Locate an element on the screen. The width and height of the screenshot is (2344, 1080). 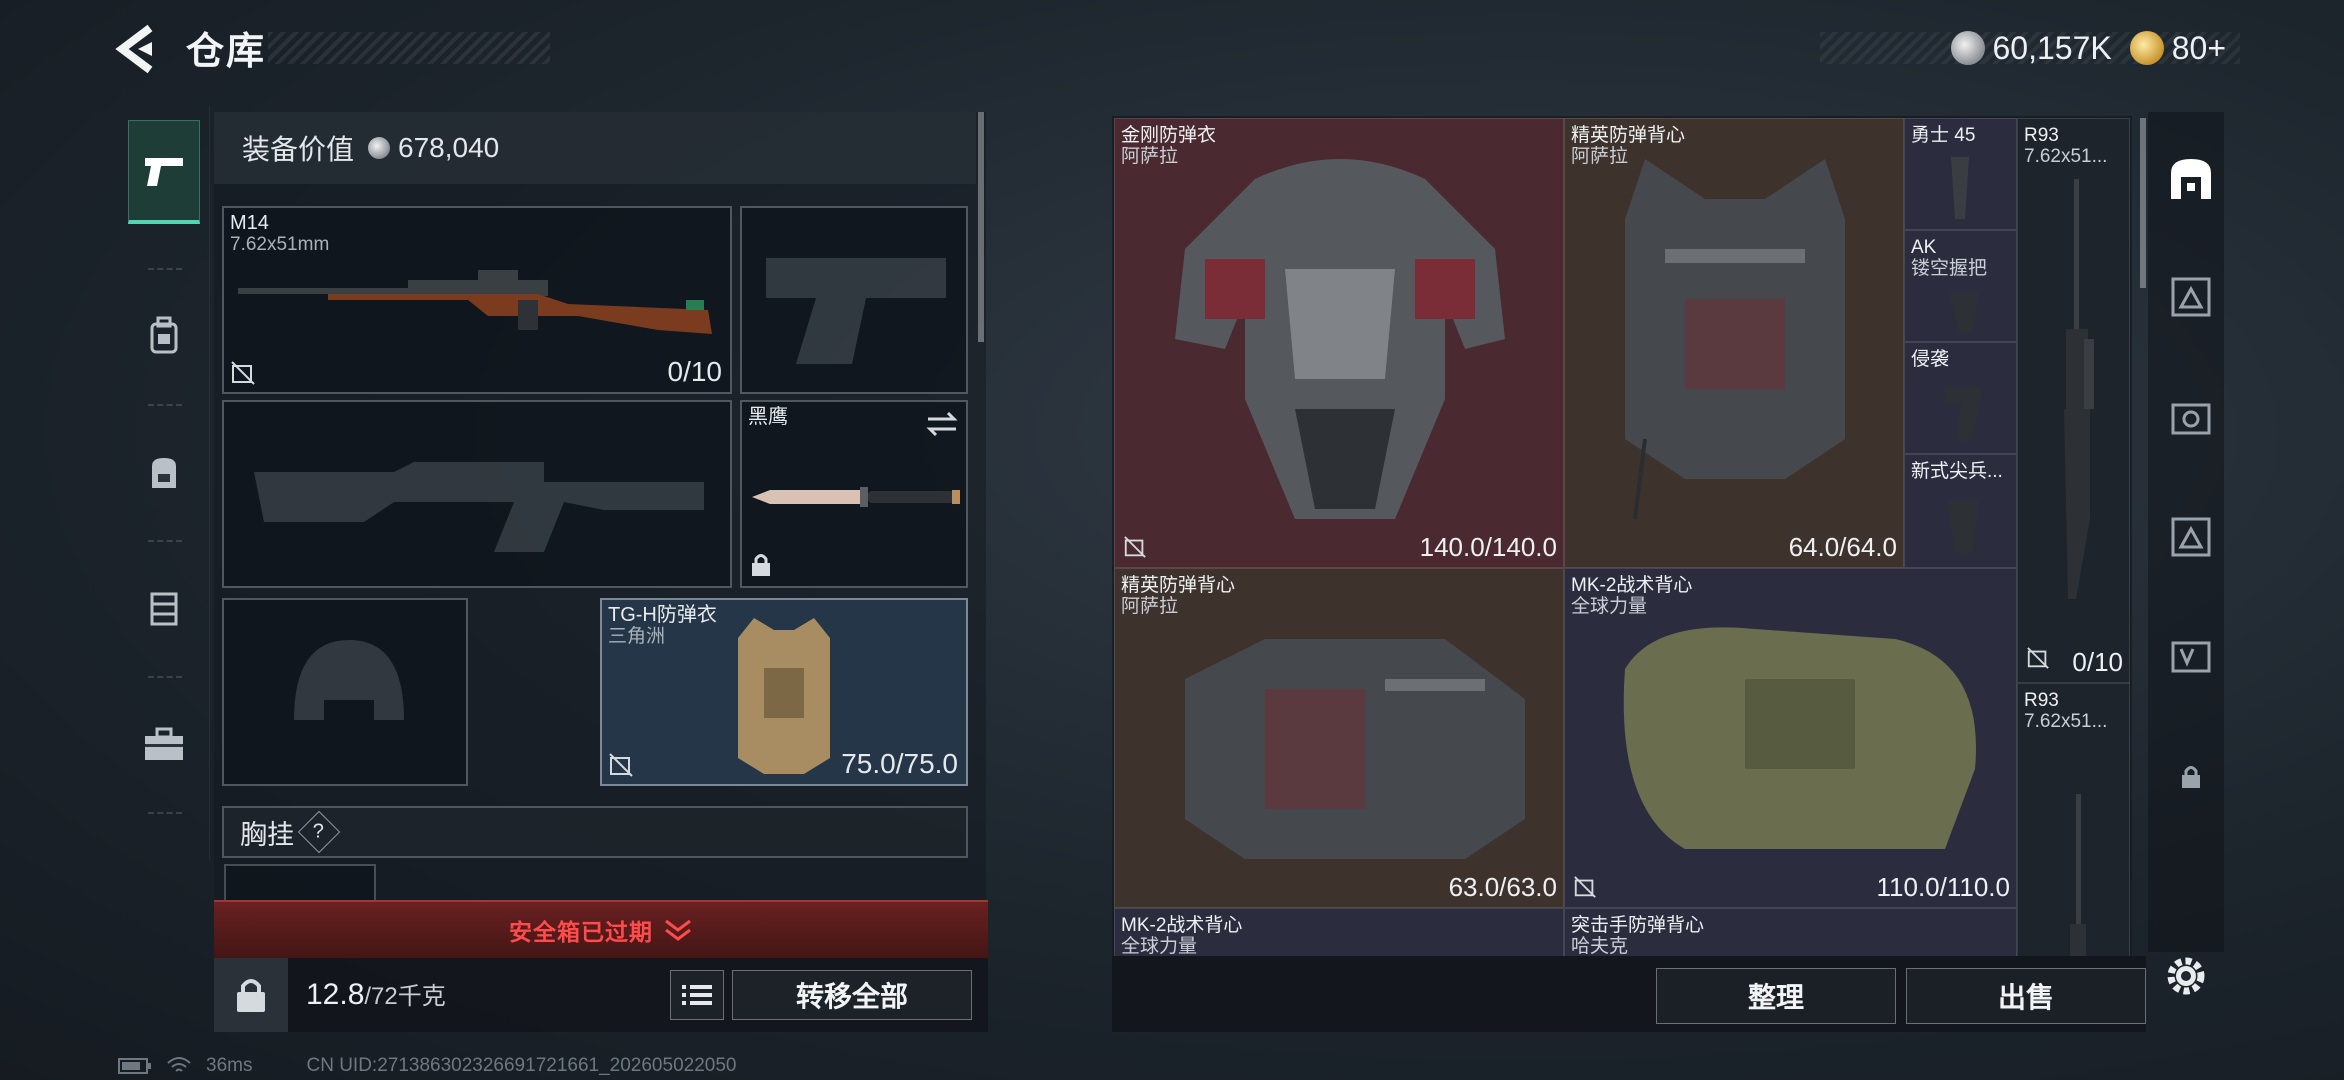
helmet-slot-empty is located at coordinates (345, 692).